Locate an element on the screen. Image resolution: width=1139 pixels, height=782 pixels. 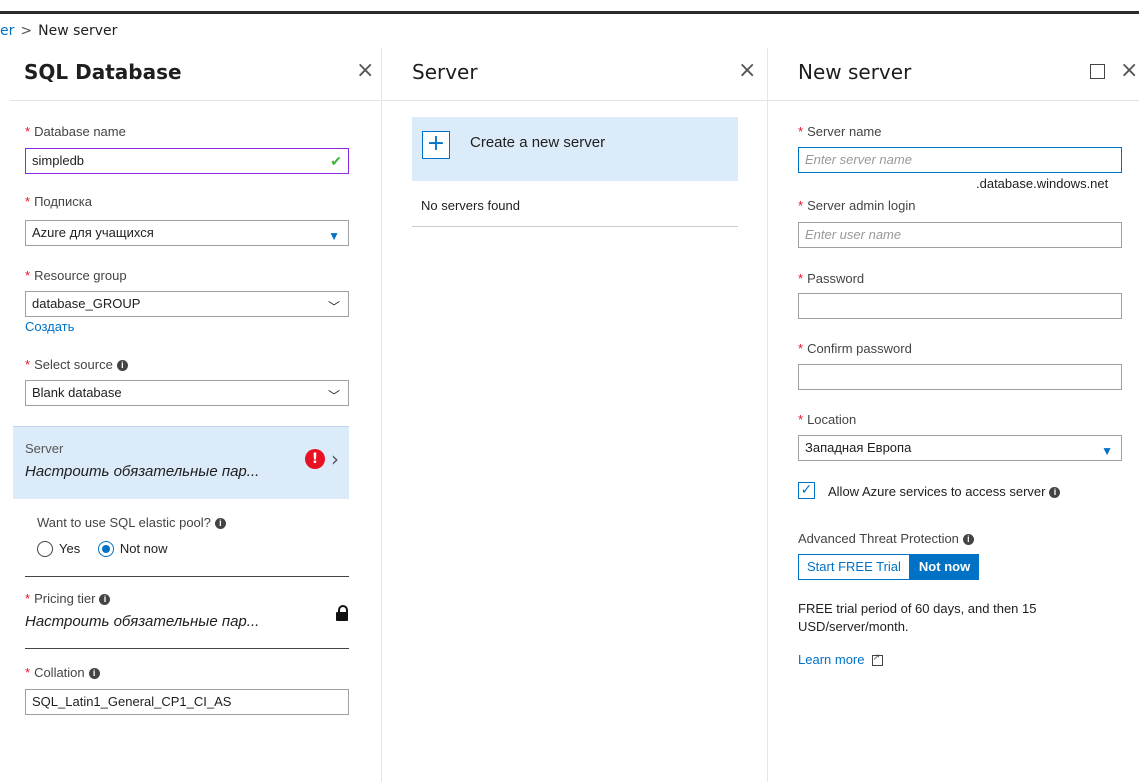
server-label: Server is located at coordinates (44, 448).